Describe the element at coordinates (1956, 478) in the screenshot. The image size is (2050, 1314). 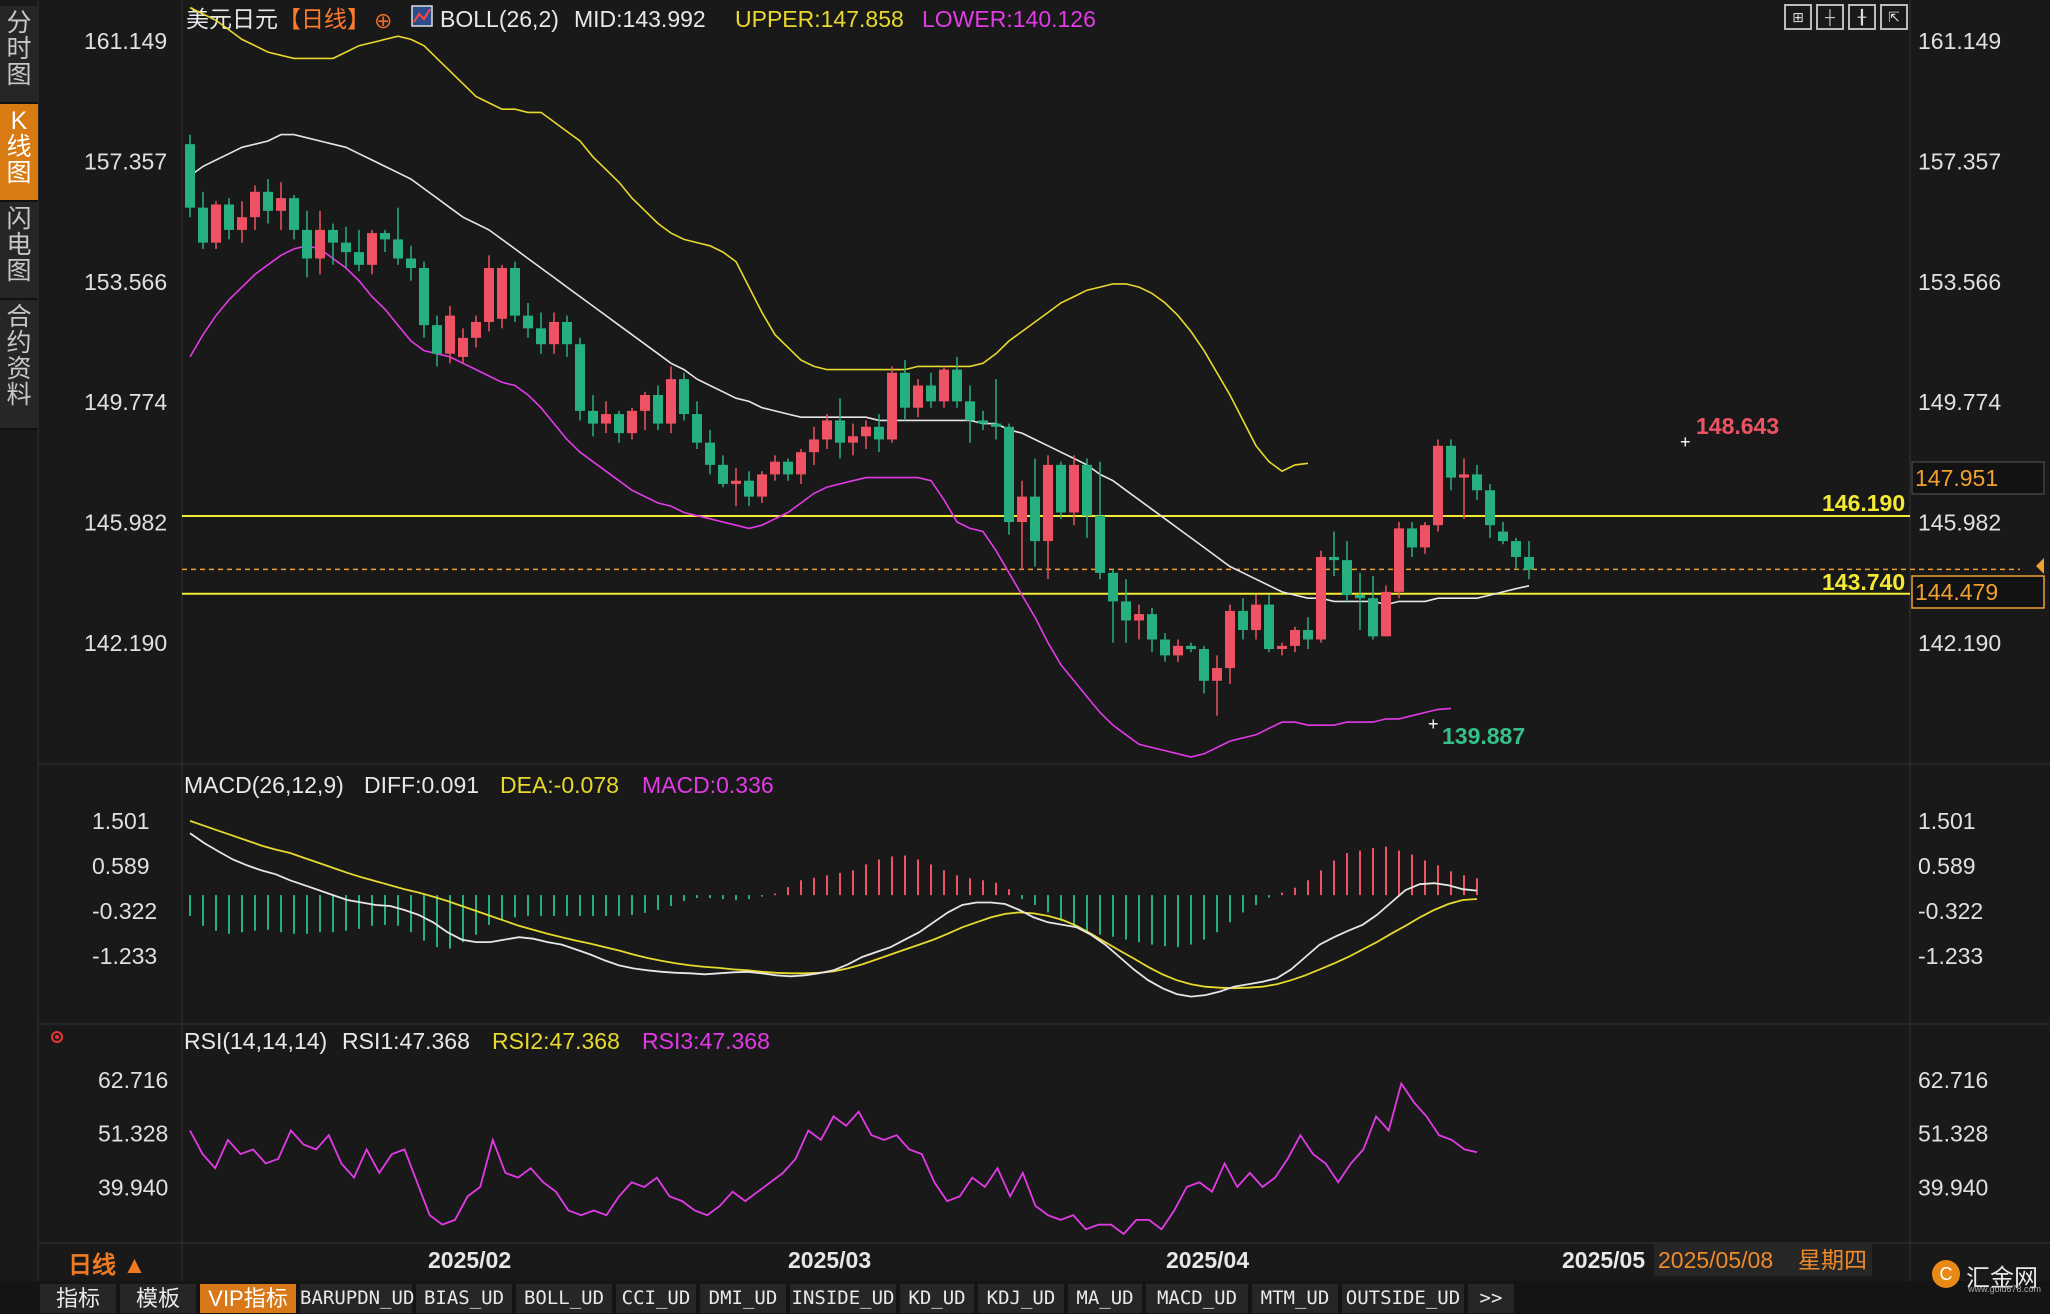
I see `upper-band-box-label: 147.951` at that location.